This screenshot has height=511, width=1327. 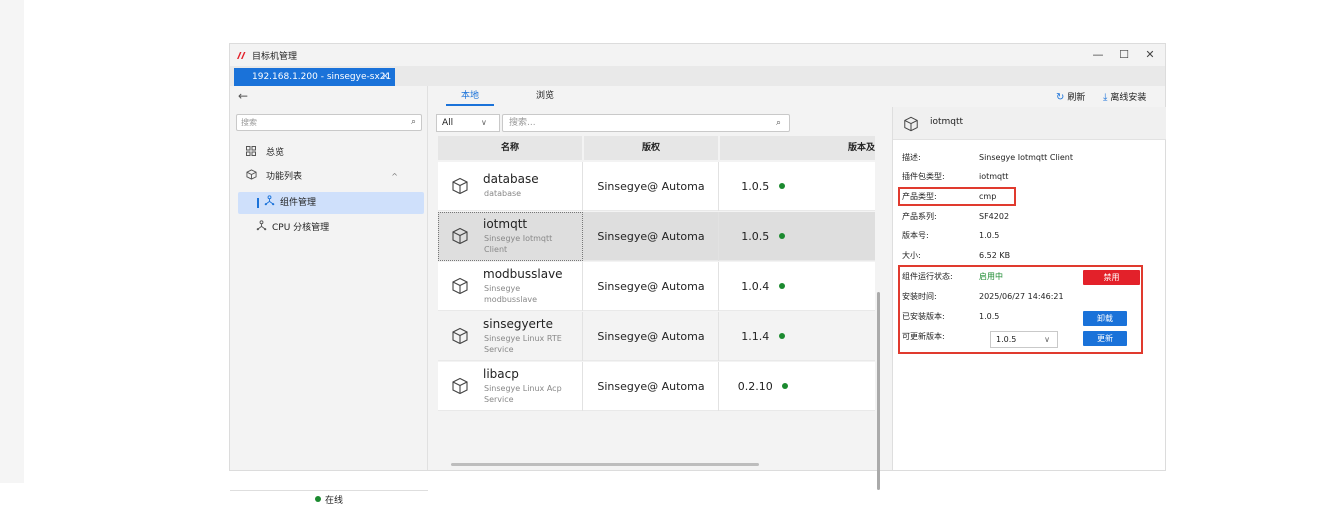 I want to click on detail-header: iotmqtt, so click(x=1029, y=123).